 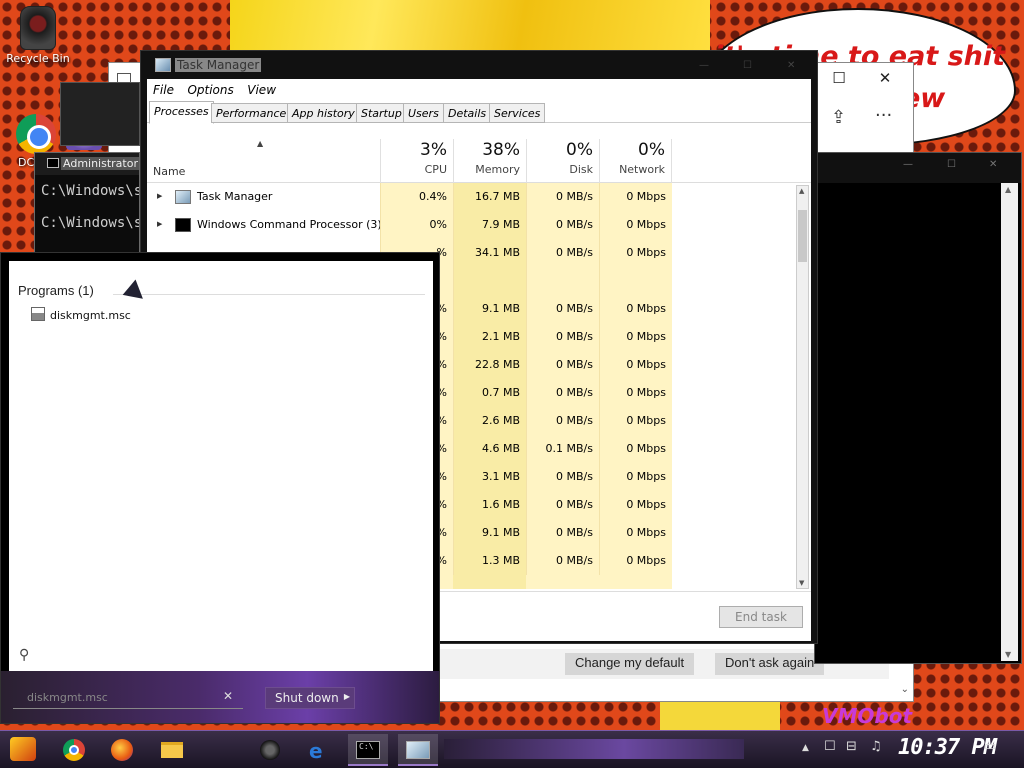 What do you see at coordinates (90, 315) in the screenshot?
I see `program-result-diskmgmt: diskmgmt.msc` at bounding box center [90, 315].